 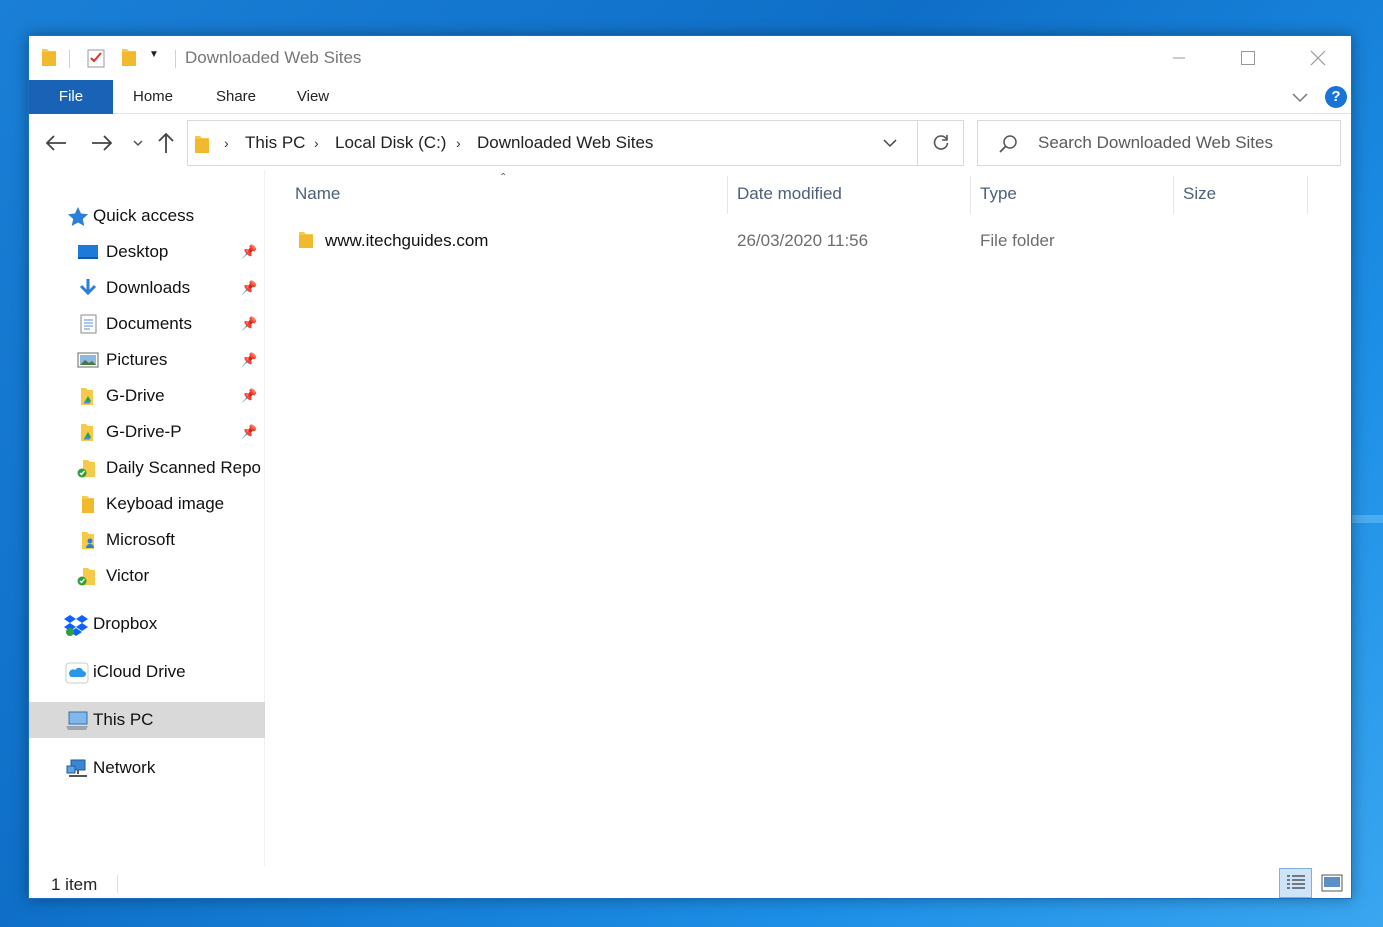 What do you see at coordinates (690, 882) in the screenshot?
I see `status-bar: 1 item` at bounding box center [690, 882].